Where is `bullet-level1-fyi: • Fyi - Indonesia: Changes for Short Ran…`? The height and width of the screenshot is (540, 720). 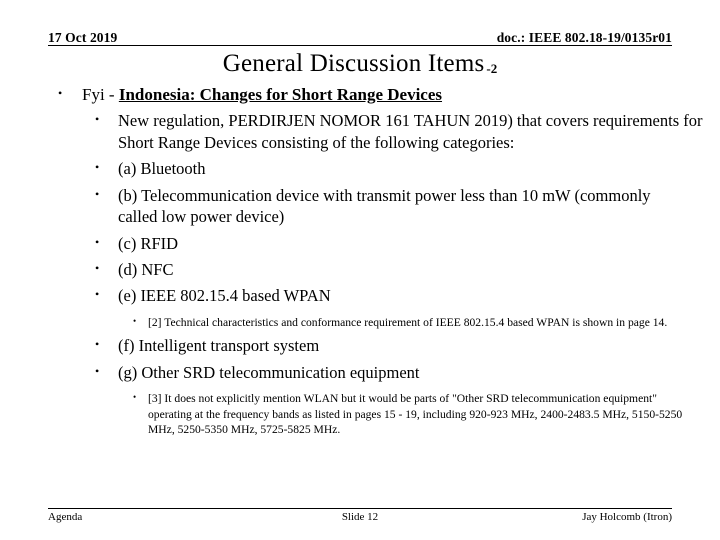
bullet-level1-fyi: • Fyi - Indonesia: Changes for Short Ran… is located at coordinates (360, 94).